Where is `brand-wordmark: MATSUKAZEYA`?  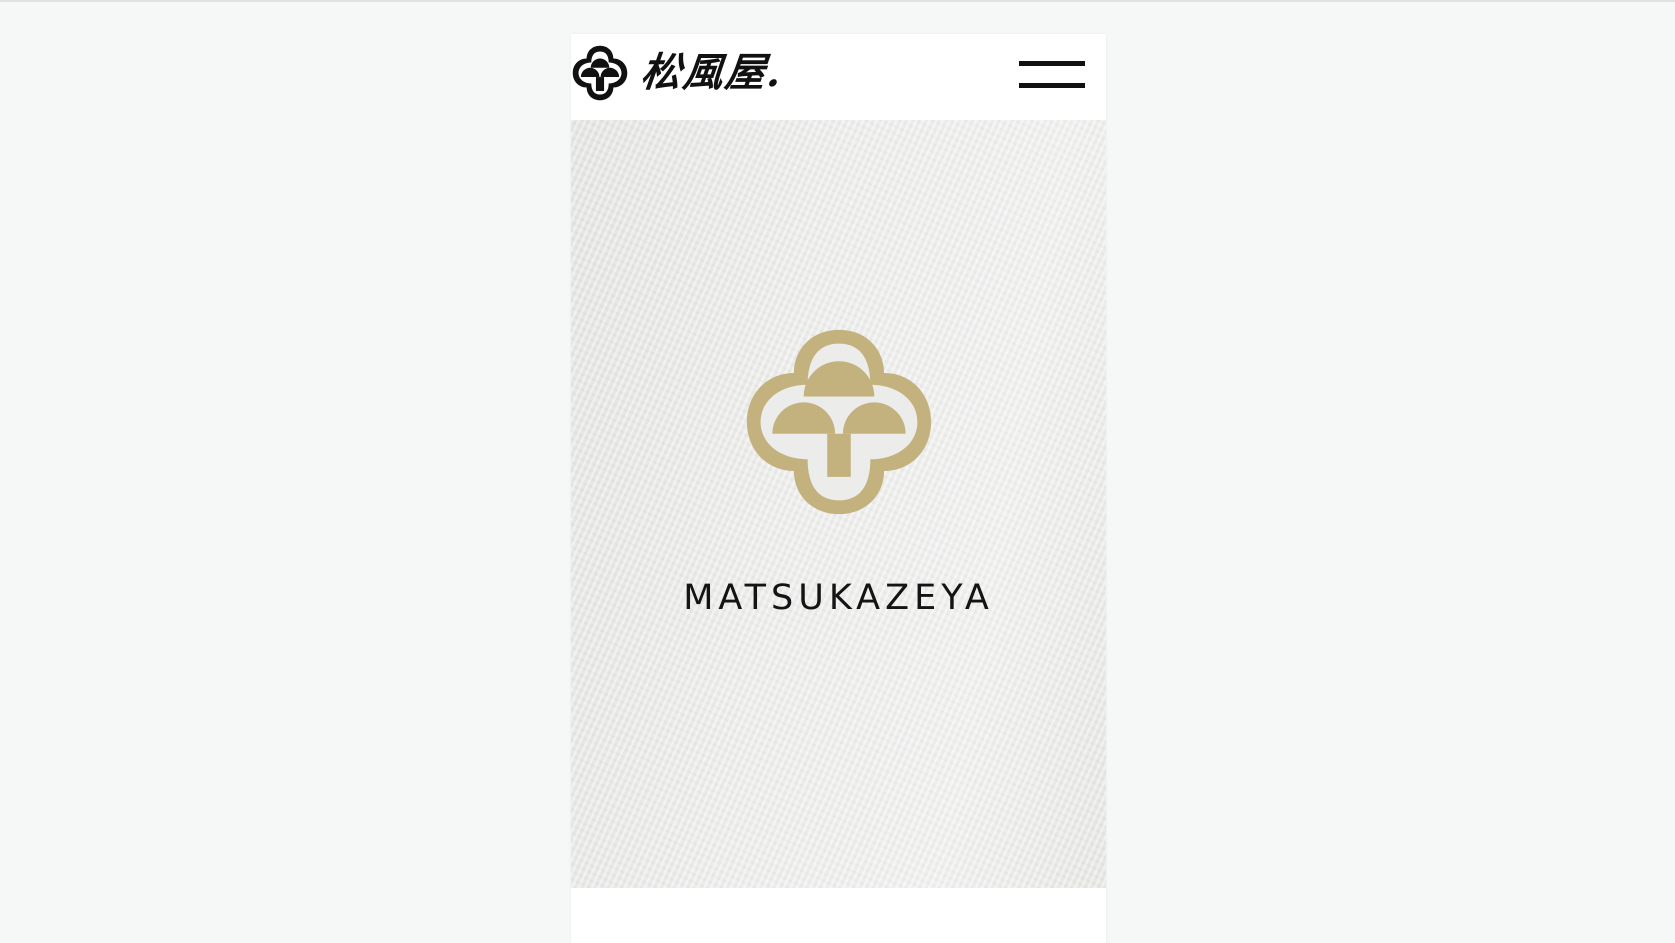
brand-wordmark: MATSUKAZEYA is located at coordinates (838, 598).